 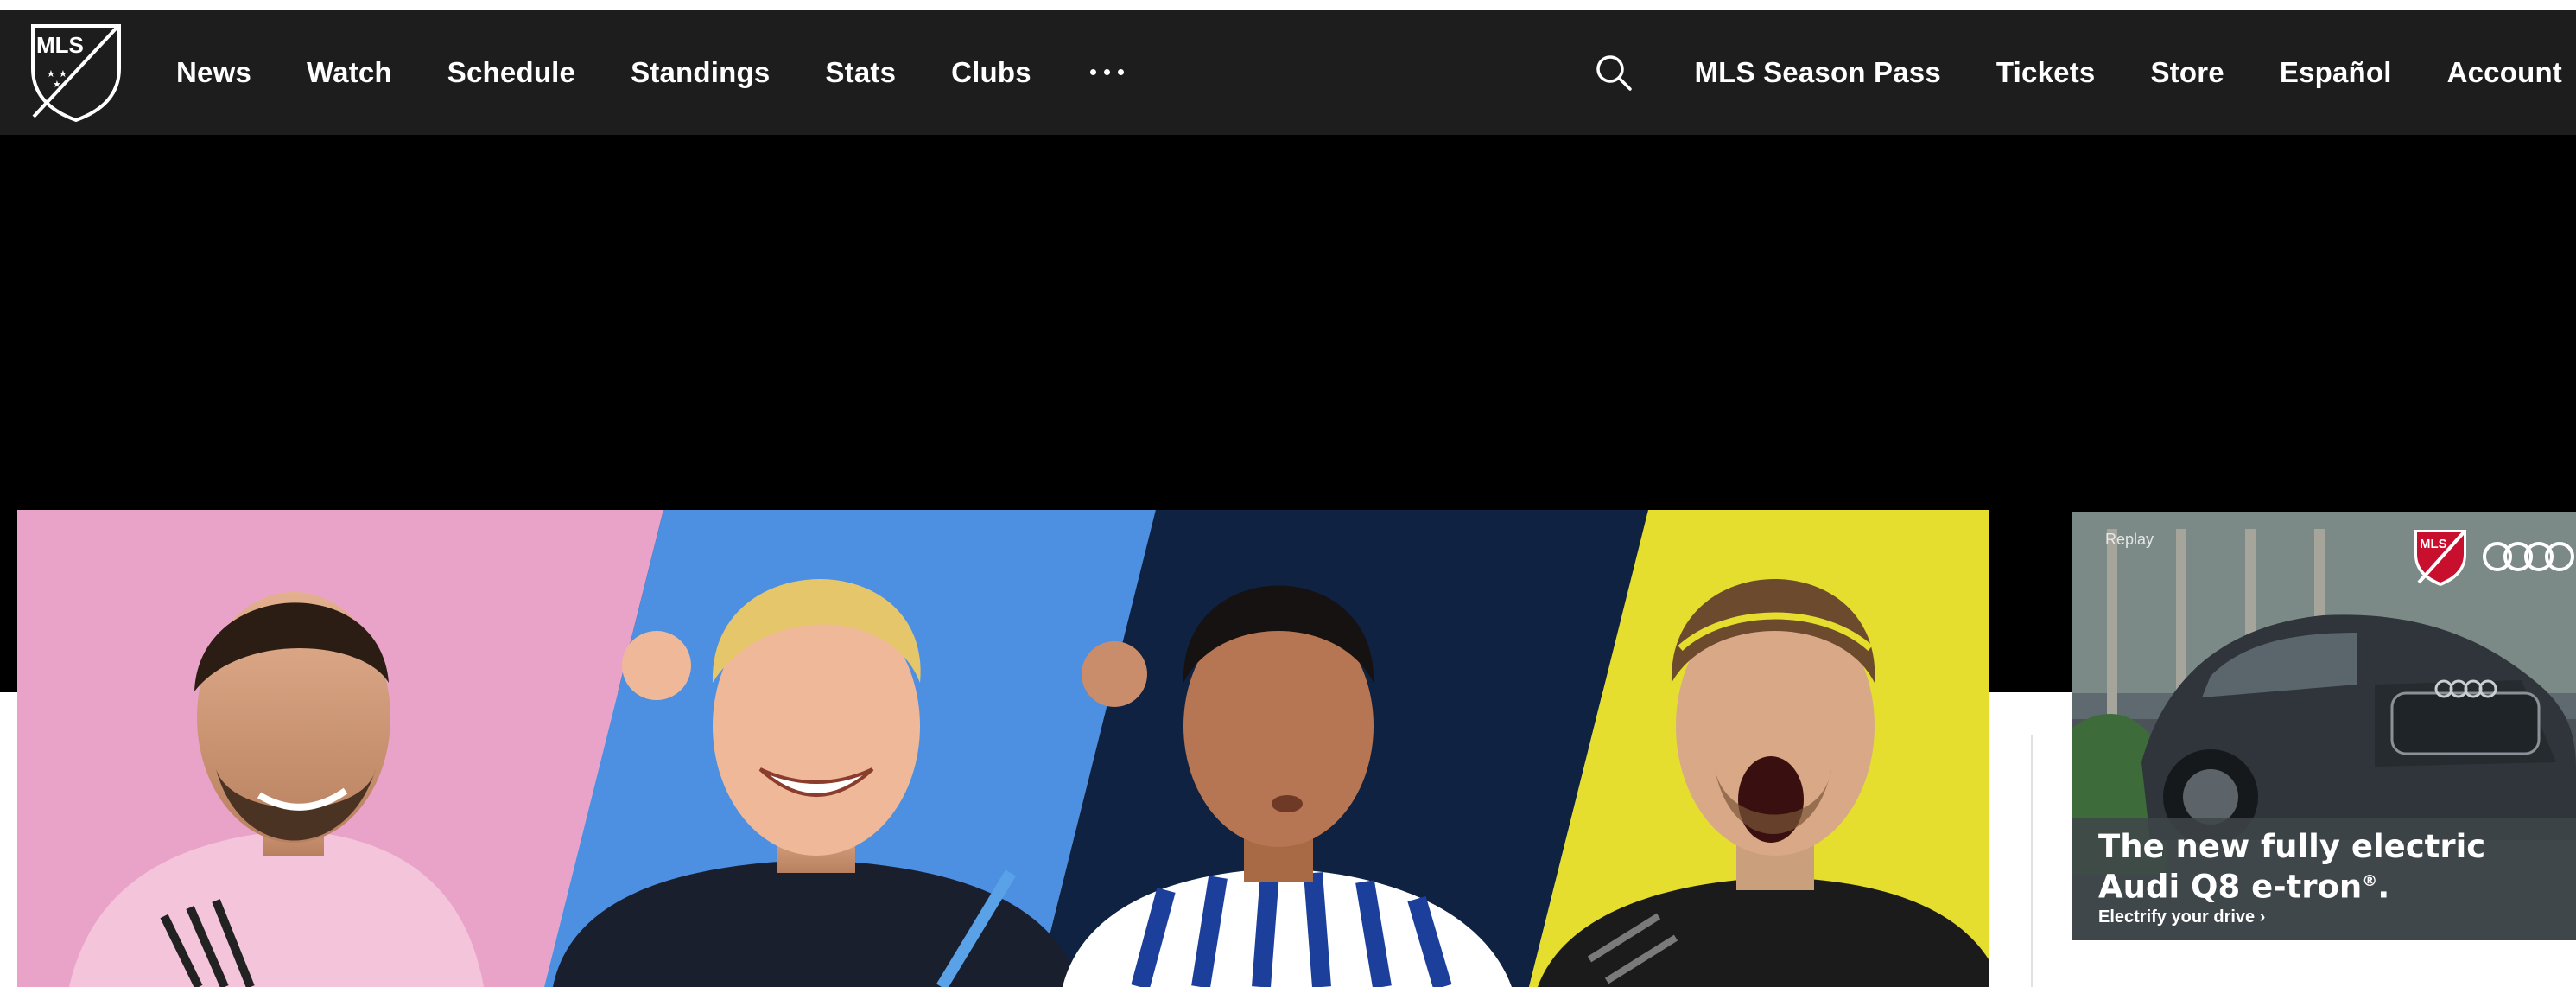 What do you see at coordinates (2504, 72) in the screenshot?
I see `nav-link-account: Account` at bounding box center [2504, 72].